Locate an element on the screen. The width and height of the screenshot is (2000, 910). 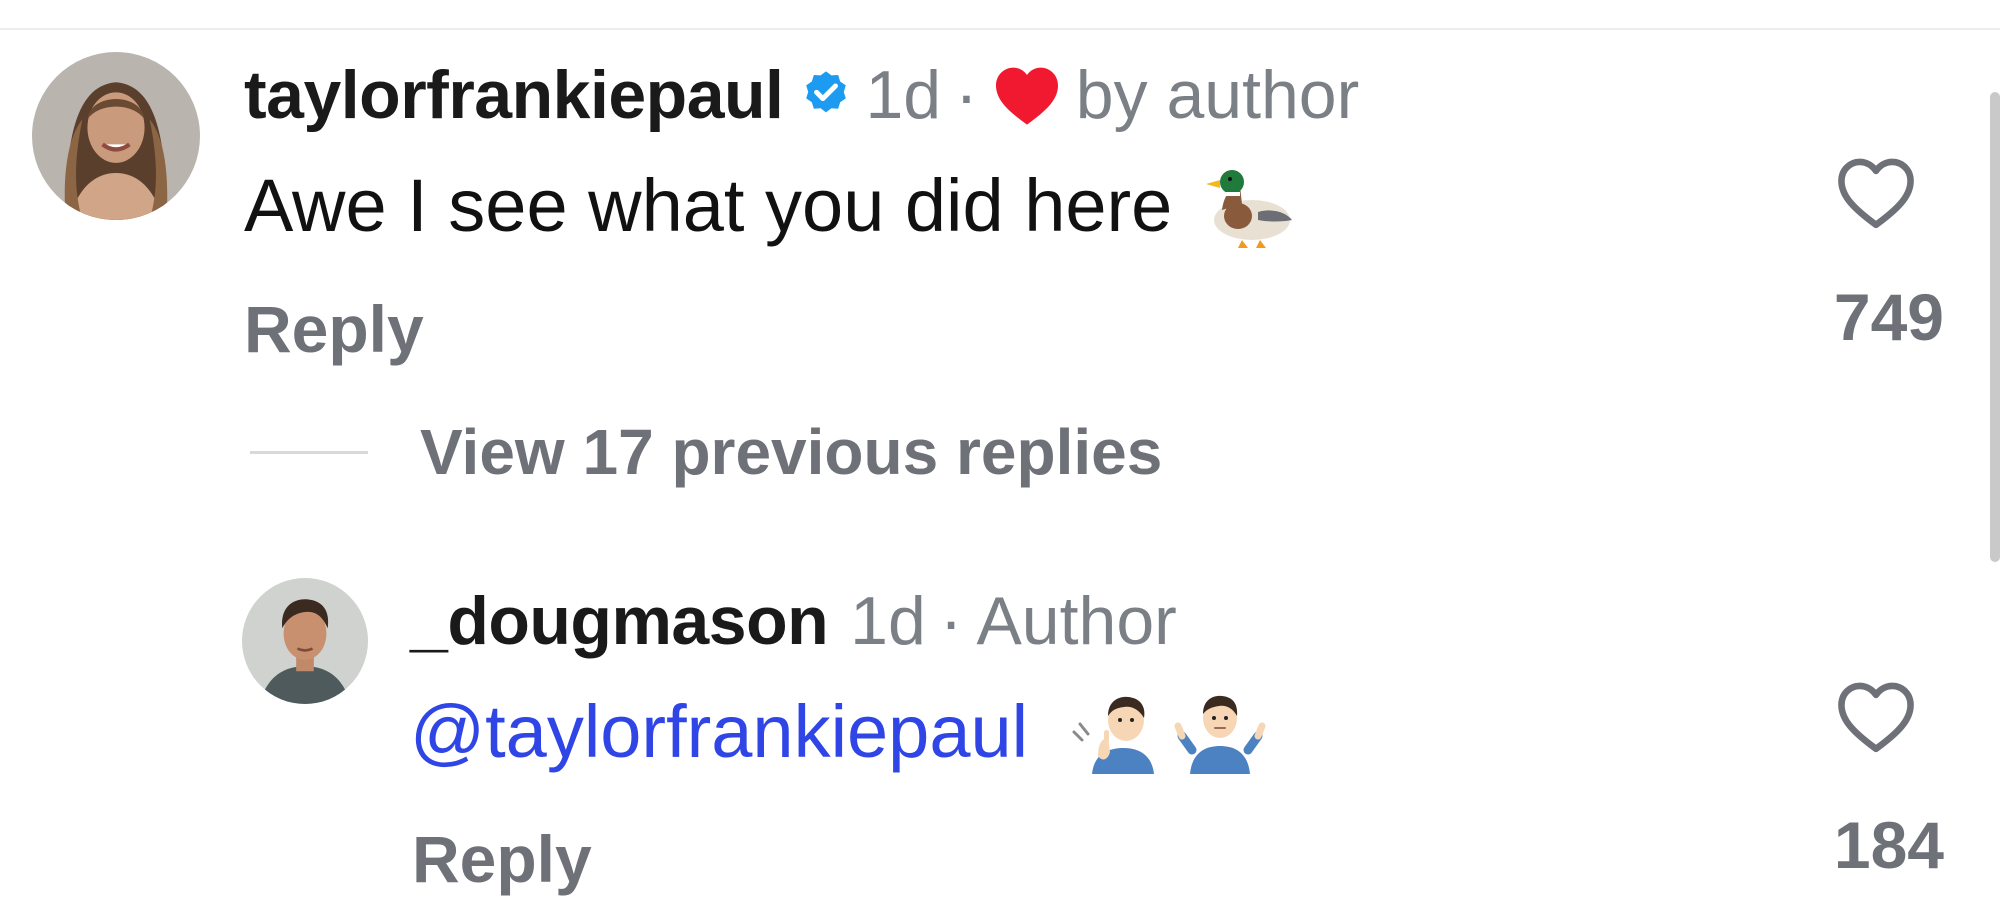
comment-text: Awe I see what you did here is located at coordinates (771, 206).